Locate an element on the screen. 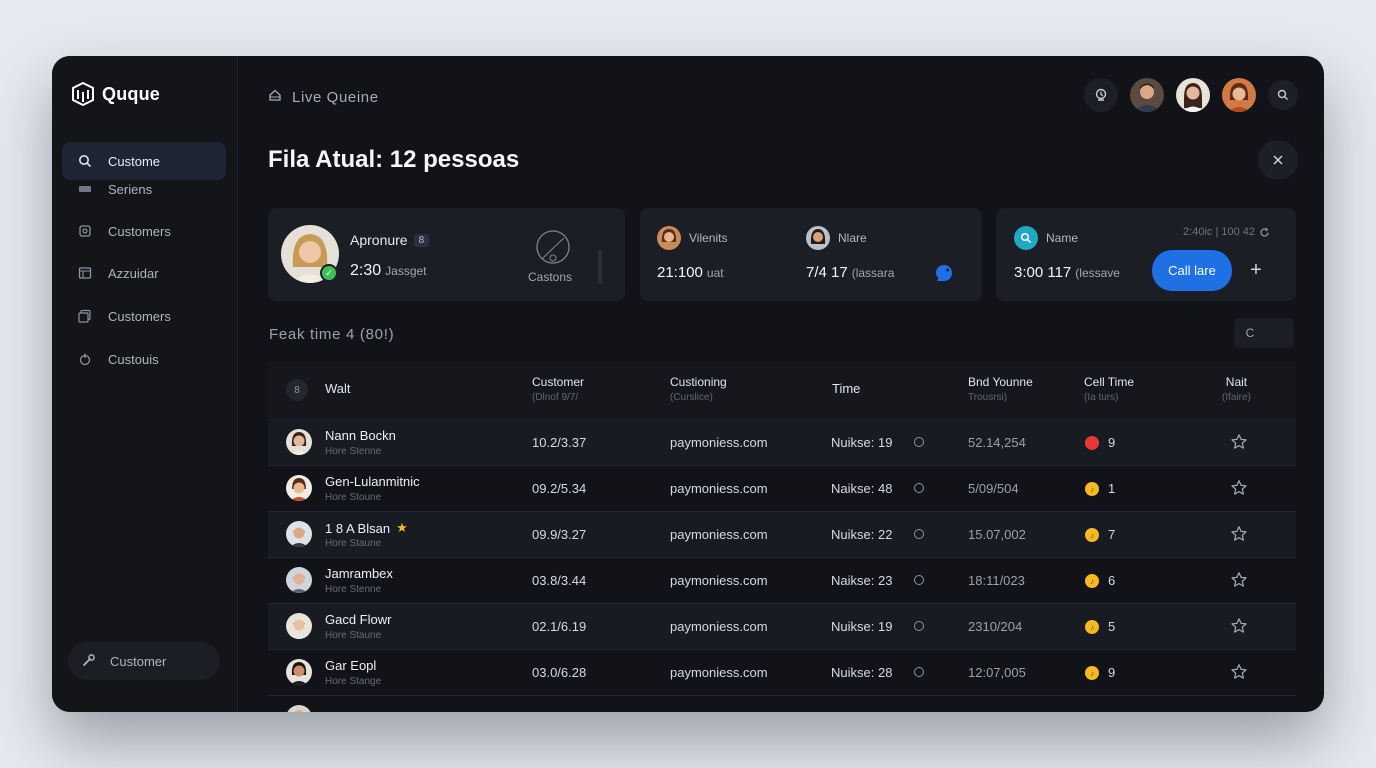 The image size is (1376, 768). row-date: 10.2/3.37 is located at coordinates (559, 442).